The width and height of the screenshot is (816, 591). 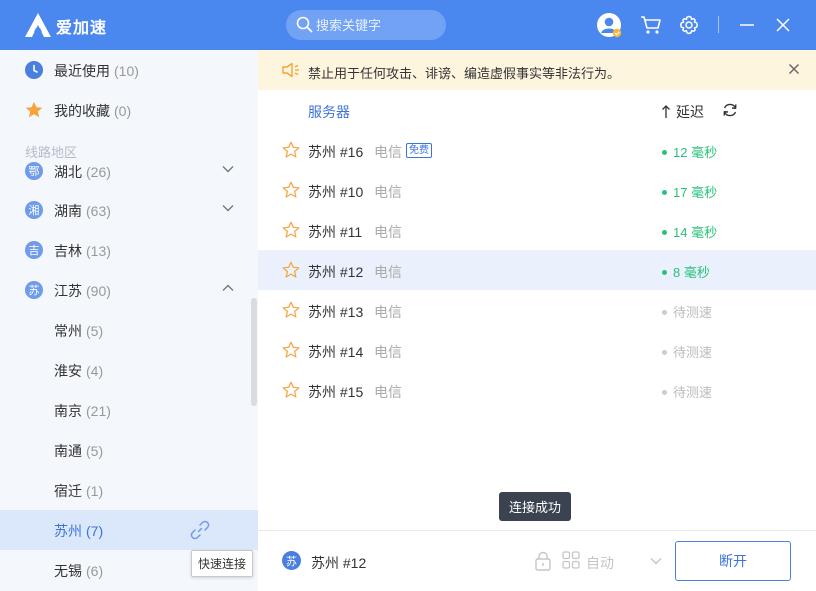 What do you see at coordinates (304, 24) in the screenshot?
I see `search-icon` at bounding box center [304, 24].